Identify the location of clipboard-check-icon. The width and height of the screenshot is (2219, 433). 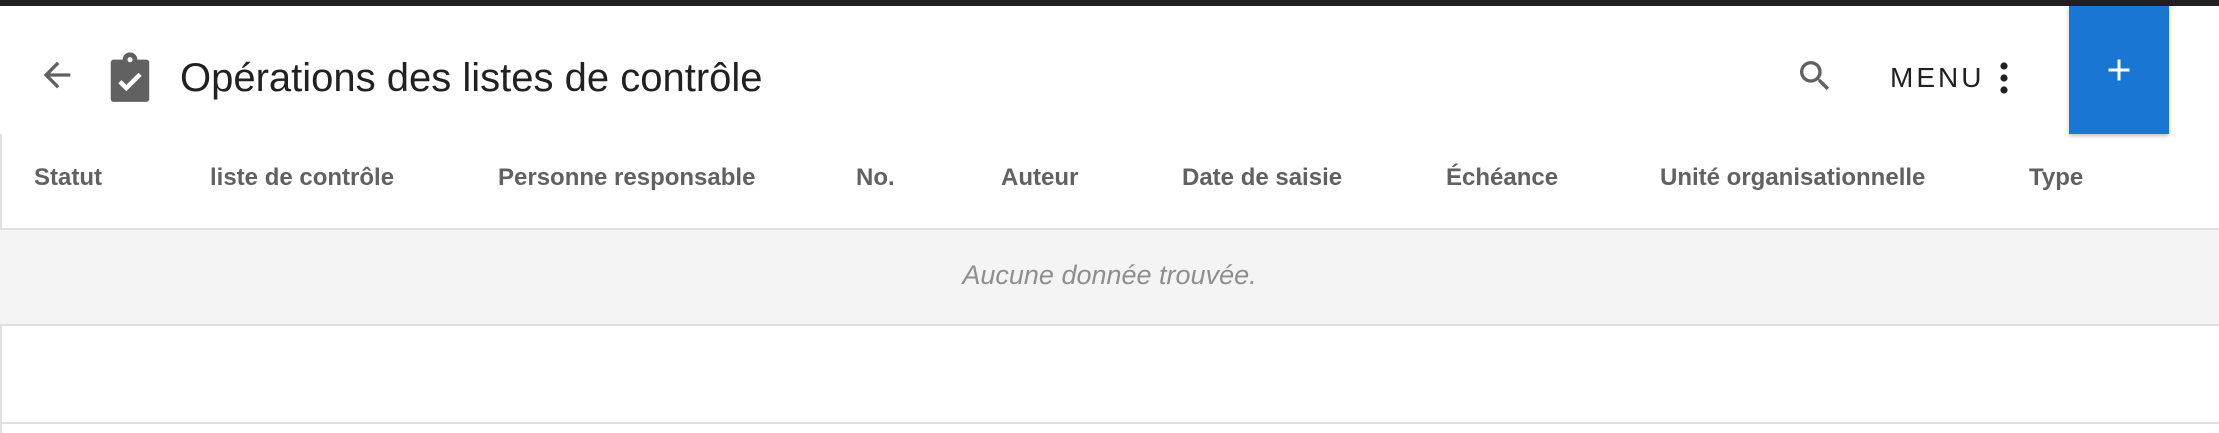
(130, 77).